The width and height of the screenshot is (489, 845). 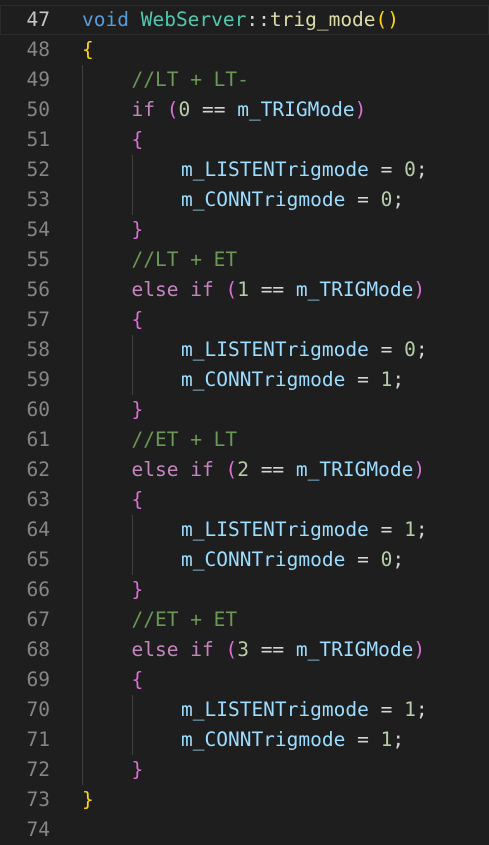 I want to click on code-line: 68 else if (3 == m_TRIGMode), so click(x=244, y=650).